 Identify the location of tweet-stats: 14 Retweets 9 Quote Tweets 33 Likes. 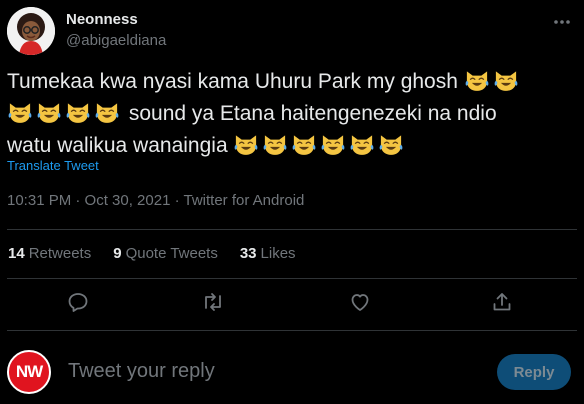
(152, 253).